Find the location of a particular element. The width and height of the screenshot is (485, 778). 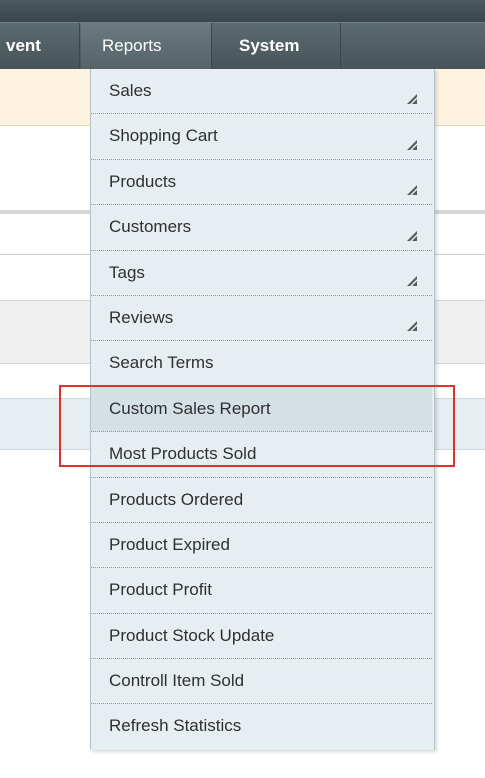

menu-item-label: Reviews is located at coordinates (141, 317).